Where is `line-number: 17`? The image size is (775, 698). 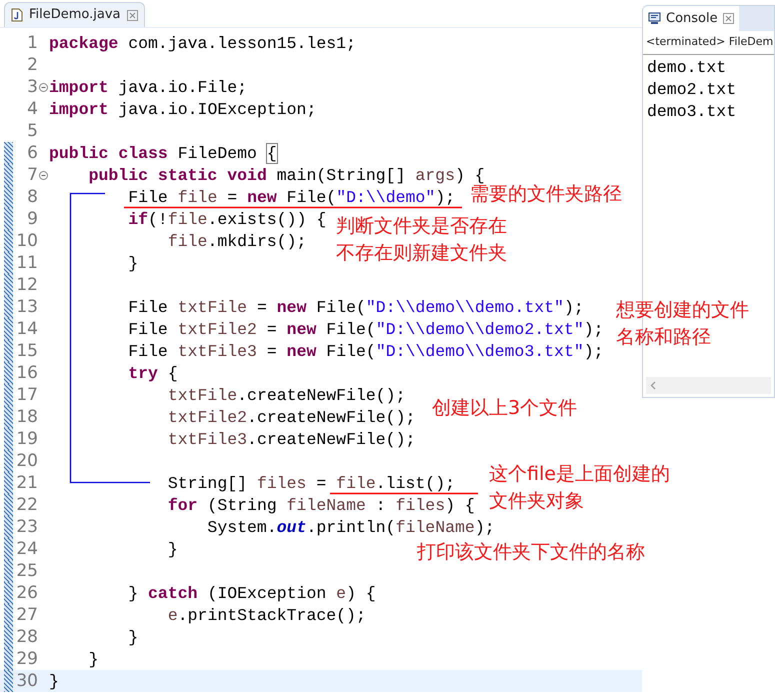
line-number: 17 is located at coordinates (26, 395).